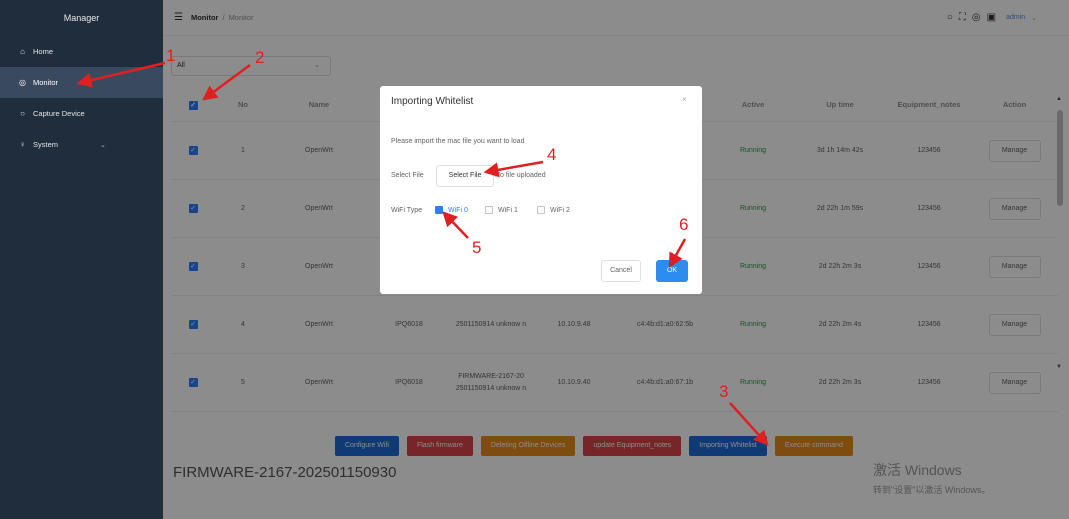  What do you see at coordinates (672, 271) in the screenshot?
I see `ok-button: OK` at bounding box center [672, 271].